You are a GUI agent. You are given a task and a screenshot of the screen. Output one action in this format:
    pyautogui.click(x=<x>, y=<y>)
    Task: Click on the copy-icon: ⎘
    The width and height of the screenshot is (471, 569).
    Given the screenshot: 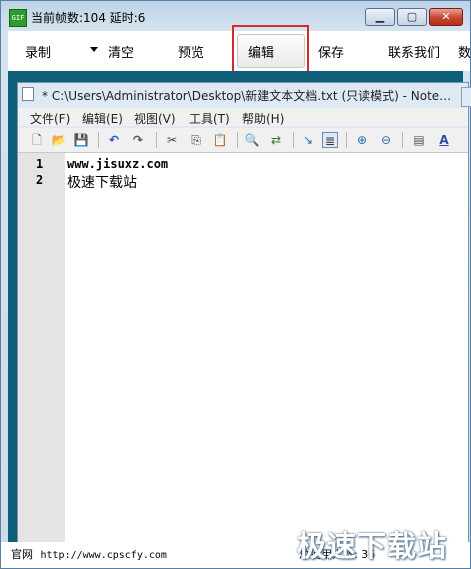 What is the action you would take?
    pyautogui.click(x=196, y=140)
    